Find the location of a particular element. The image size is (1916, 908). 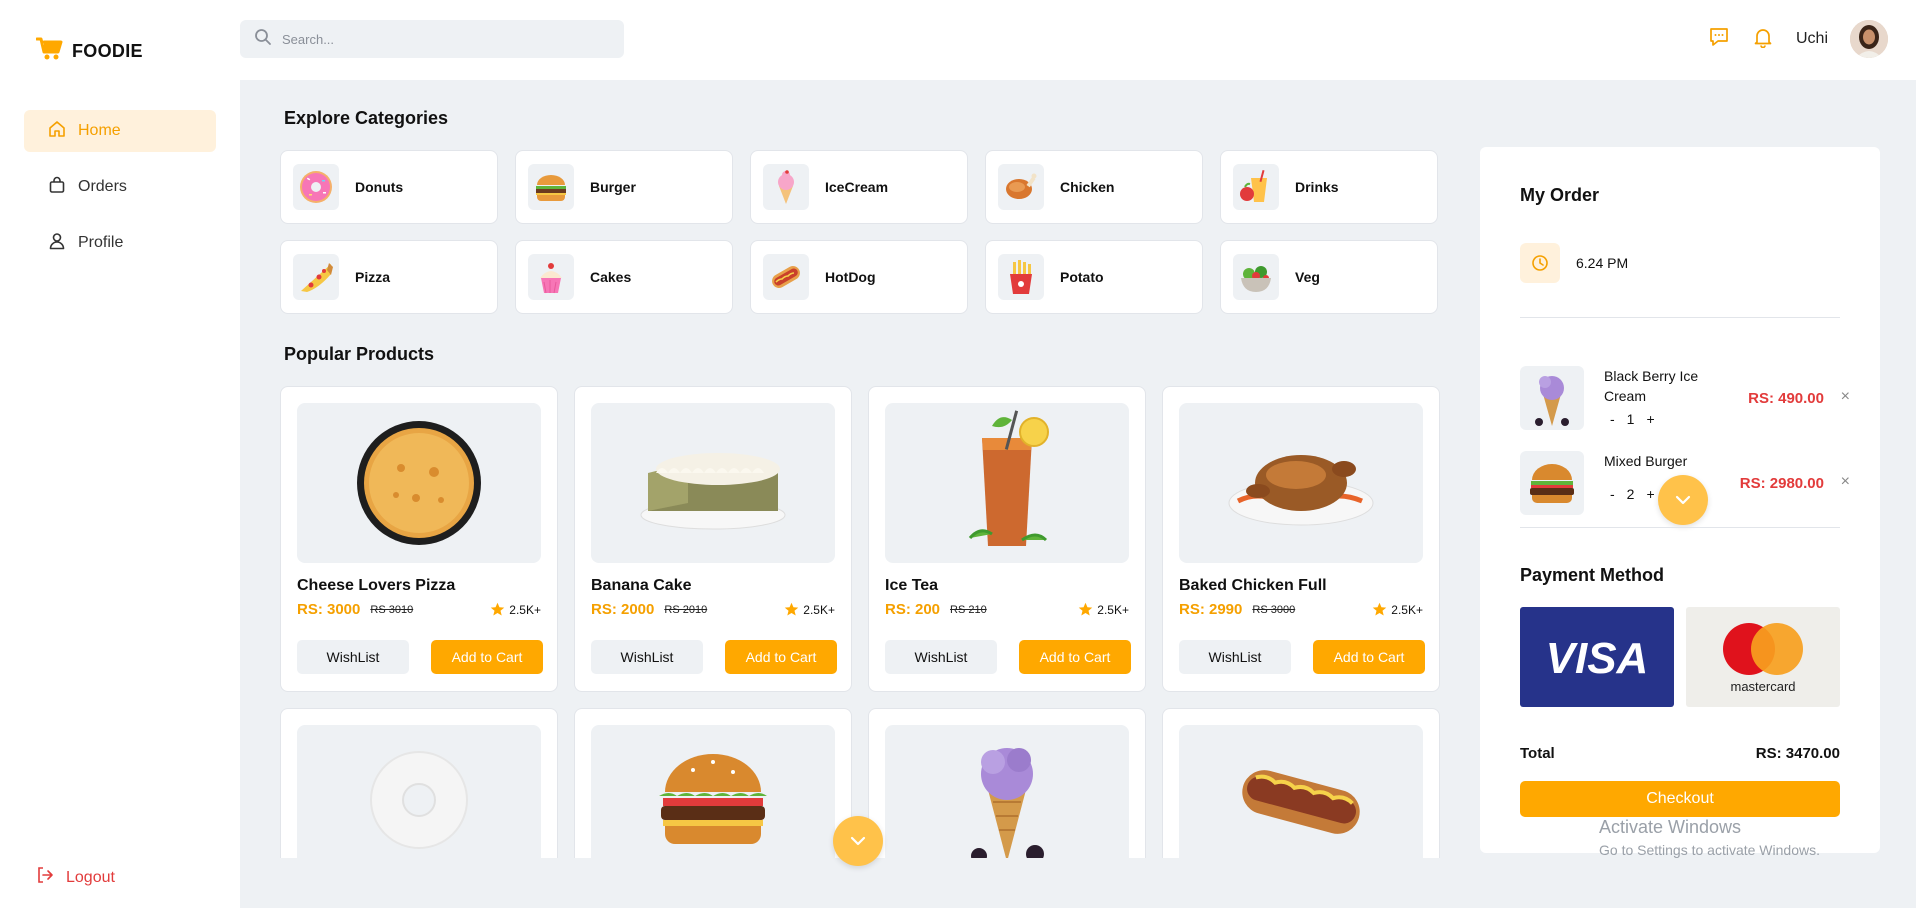

category-chicken: Chicken is located at coordinates (1094, 187).